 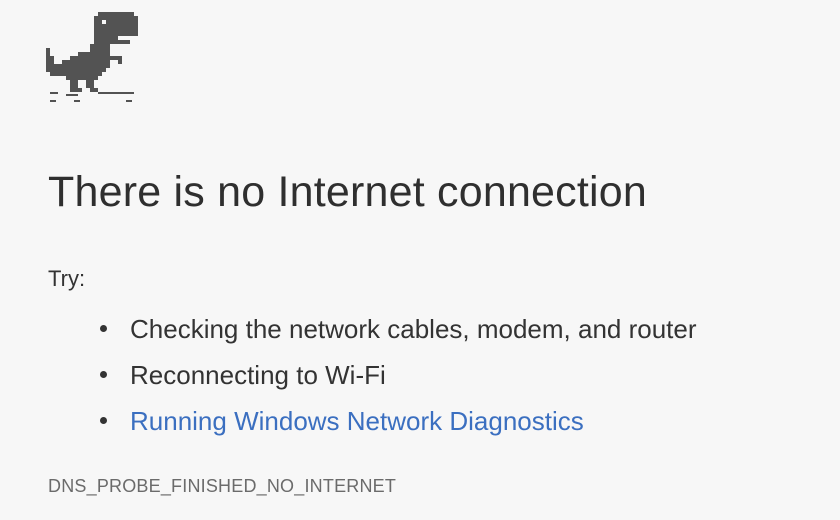 I want to click on error-code: DNS_PROBE_FINISHED_NO_INTERNET, so click(x=222, y=486).